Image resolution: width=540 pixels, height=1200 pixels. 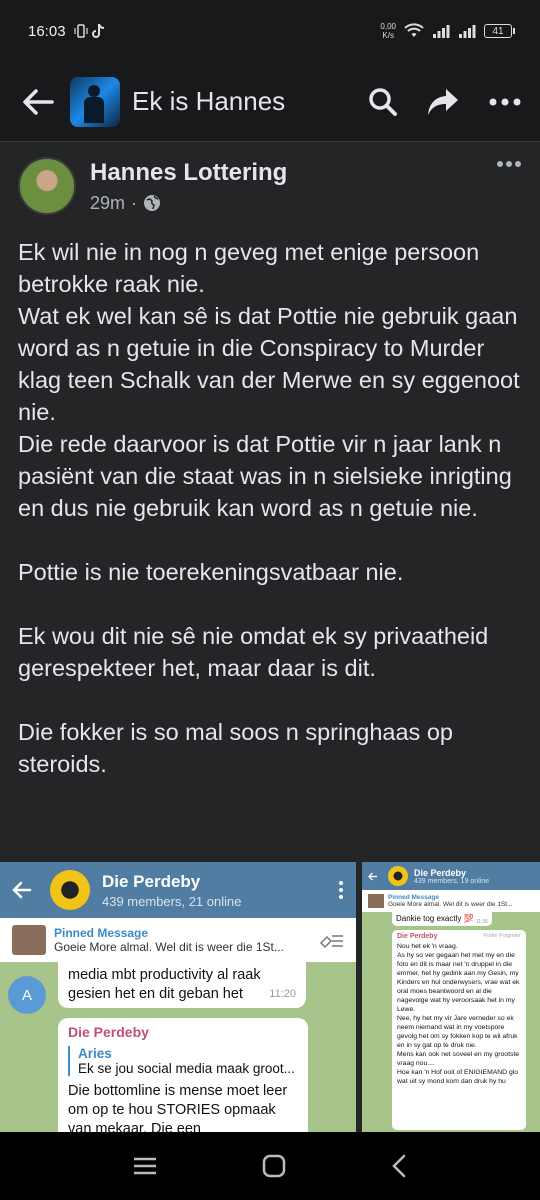 I want to click on author-avatar, so click(x=47, y=186).